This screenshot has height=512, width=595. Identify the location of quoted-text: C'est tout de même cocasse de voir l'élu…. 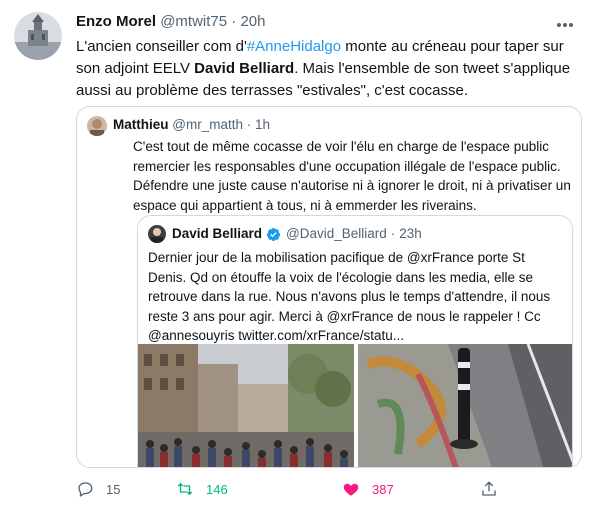
(352, 176).